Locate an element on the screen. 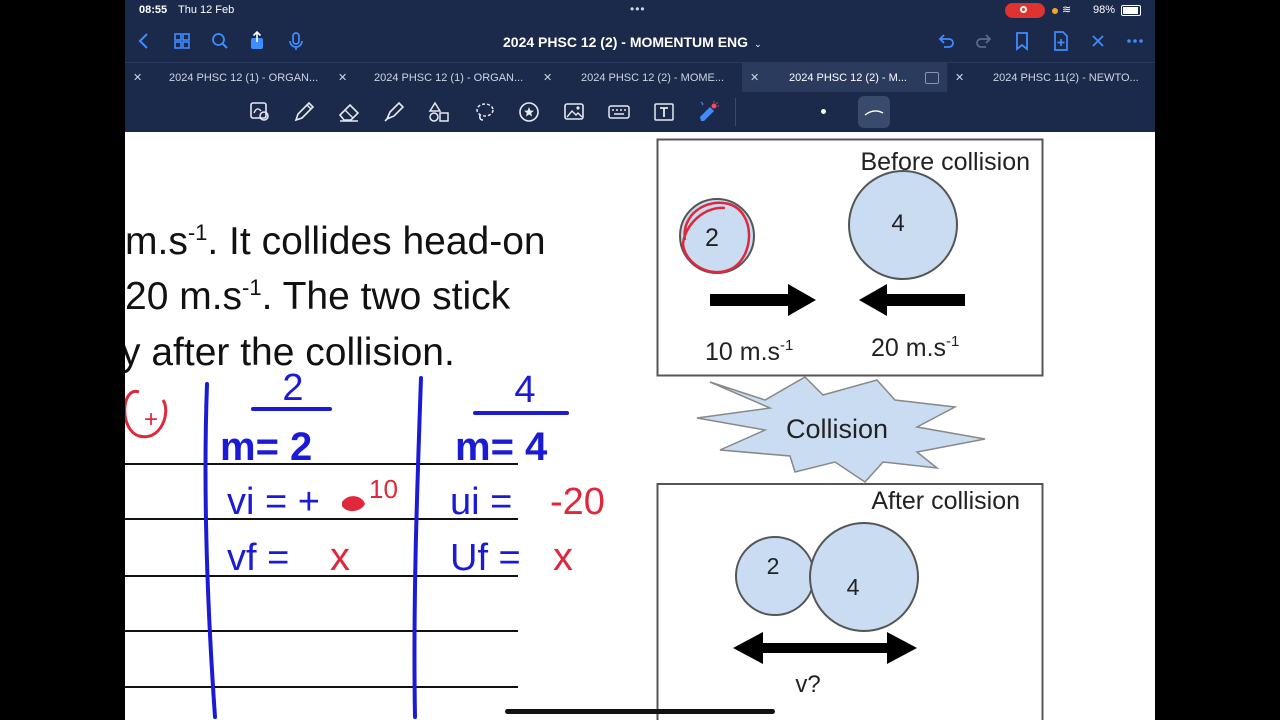  chevron-down-icon: ⌄ is located at coordinates (758, 44).